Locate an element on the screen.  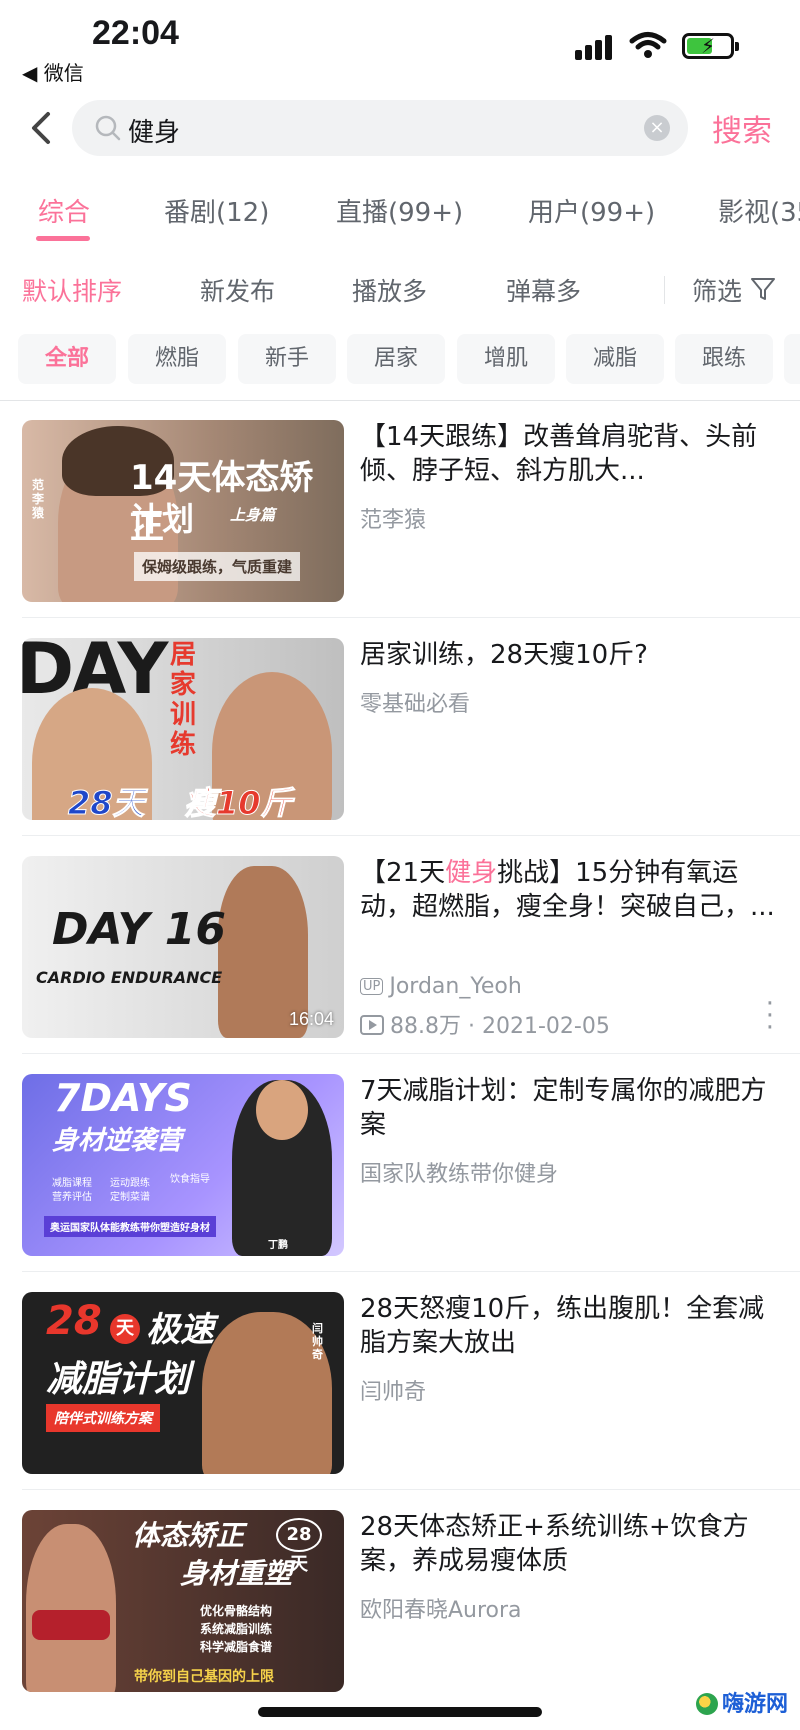
filter-button: 筛选 is located at coordinates (717, 290).